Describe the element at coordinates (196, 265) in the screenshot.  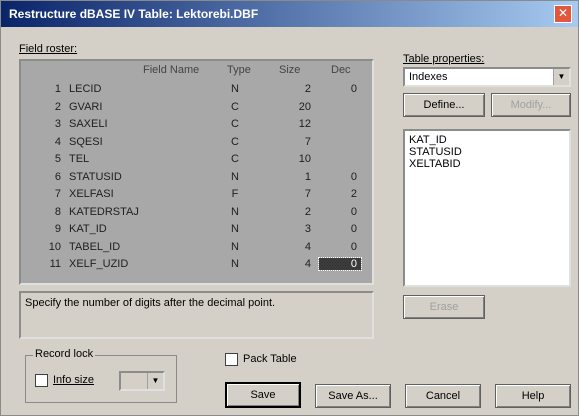
I see `table-row: 11 XELF_UZID N 4 0` at that location.